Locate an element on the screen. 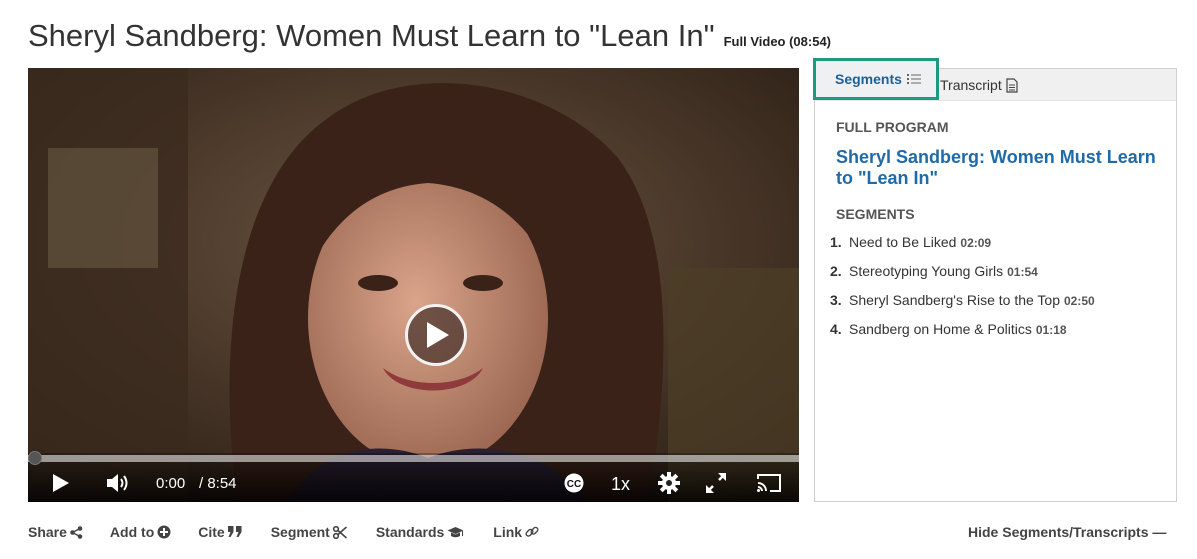 The image size is (1197, 559). play-button is located at coordinates (61, 483).